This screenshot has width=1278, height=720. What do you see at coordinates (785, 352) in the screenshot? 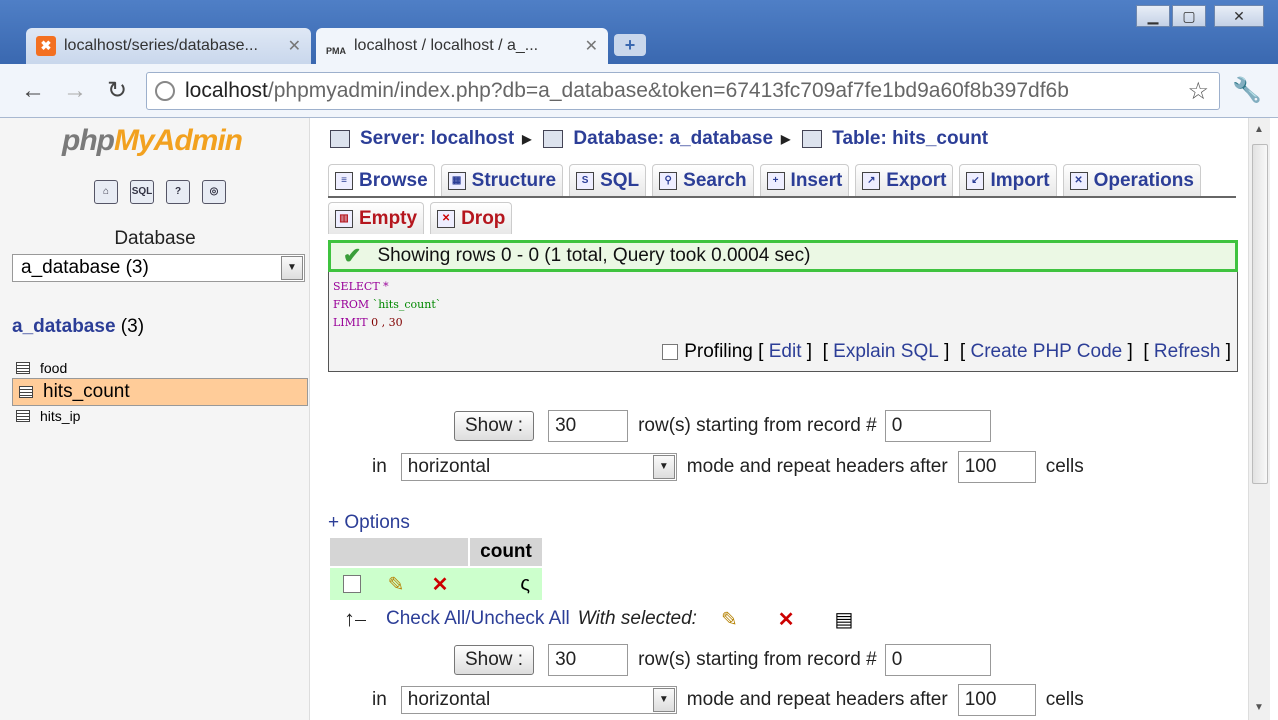
I see `edit-link: Edit` at bounding box center [785, 352].